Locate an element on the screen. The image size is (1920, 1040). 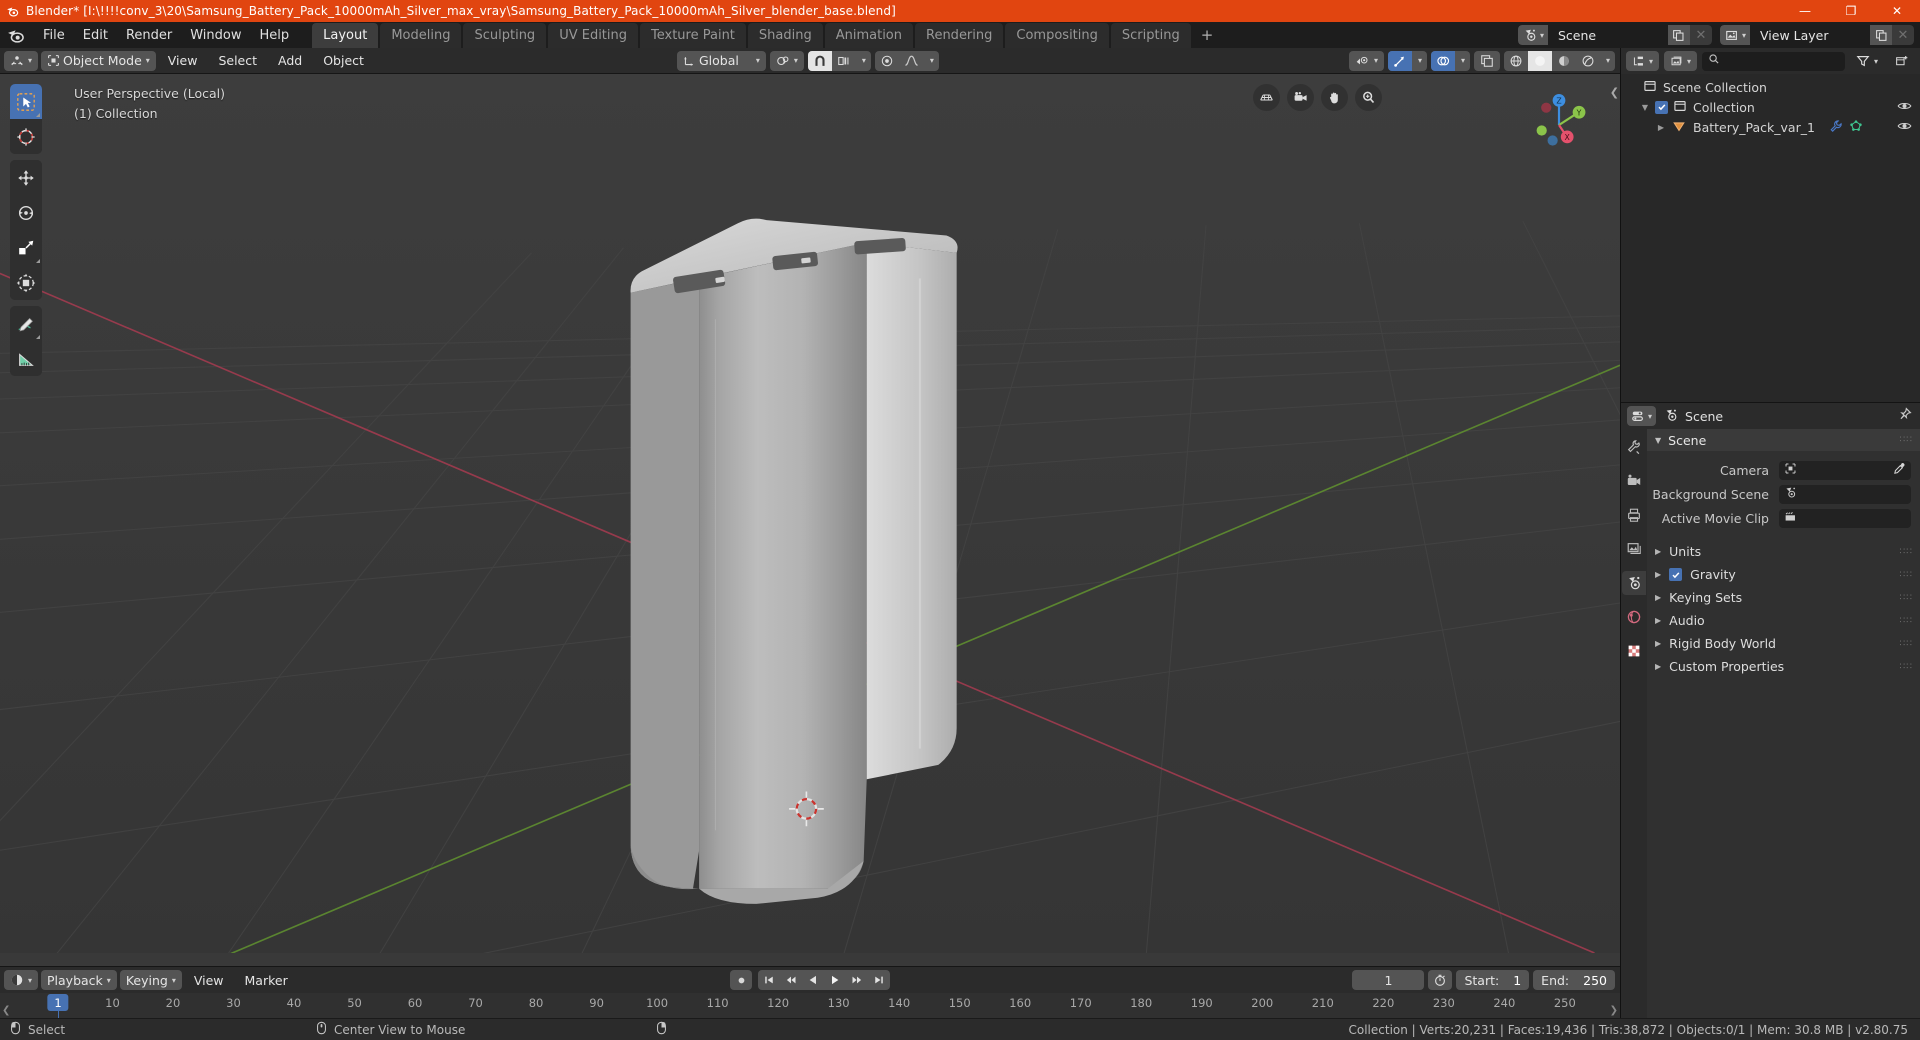
viewlayer-selector: ▾ View Layer ✕ is located at coordinates (1816, 35).